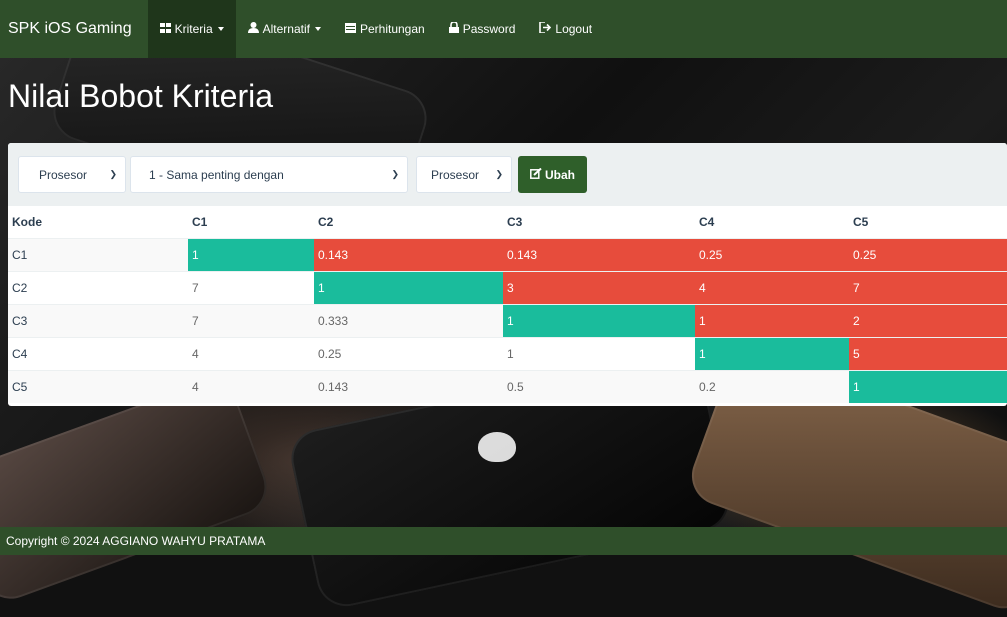  I want to click on criteria-left-select: Prosesor ❯, so click(72, 174).